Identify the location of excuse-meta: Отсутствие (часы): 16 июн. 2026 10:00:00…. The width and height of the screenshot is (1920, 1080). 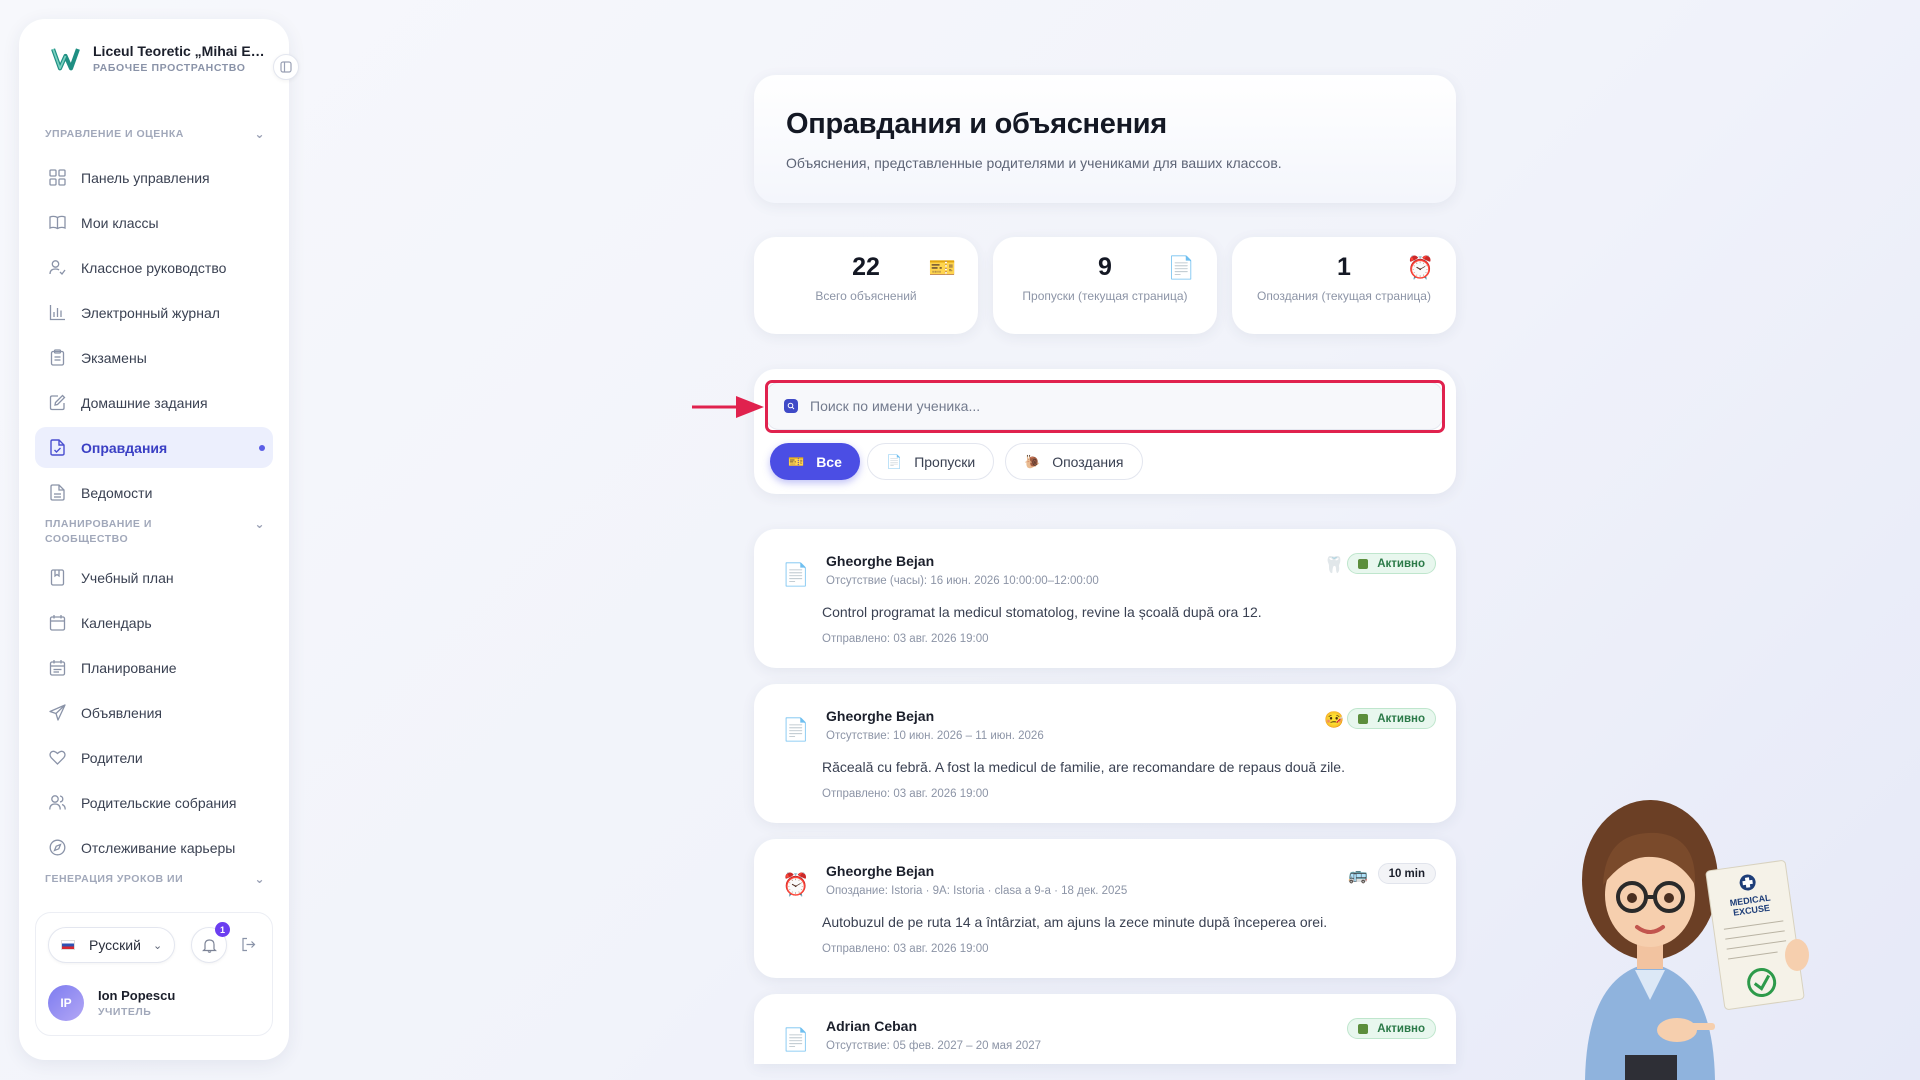
(962, 581).